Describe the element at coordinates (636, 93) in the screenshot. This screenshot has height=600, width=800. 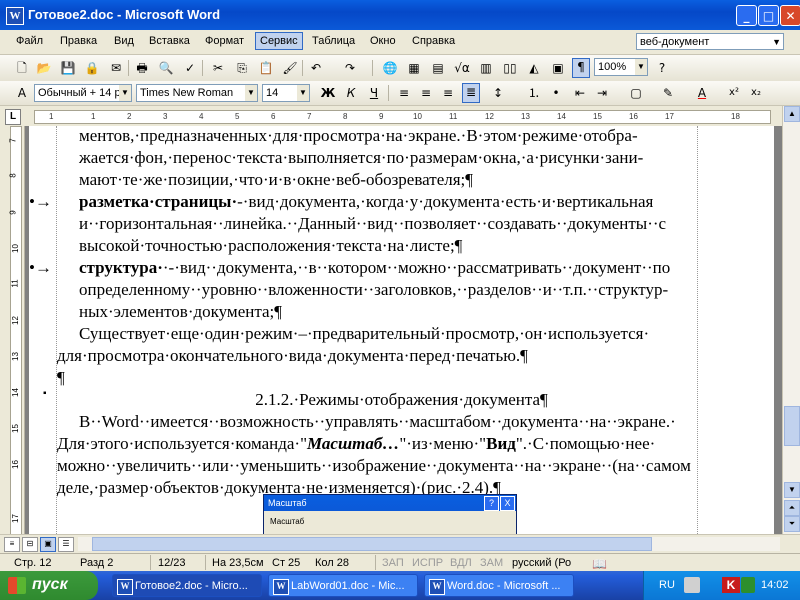
I see `borders-icon: ▢` at that location.